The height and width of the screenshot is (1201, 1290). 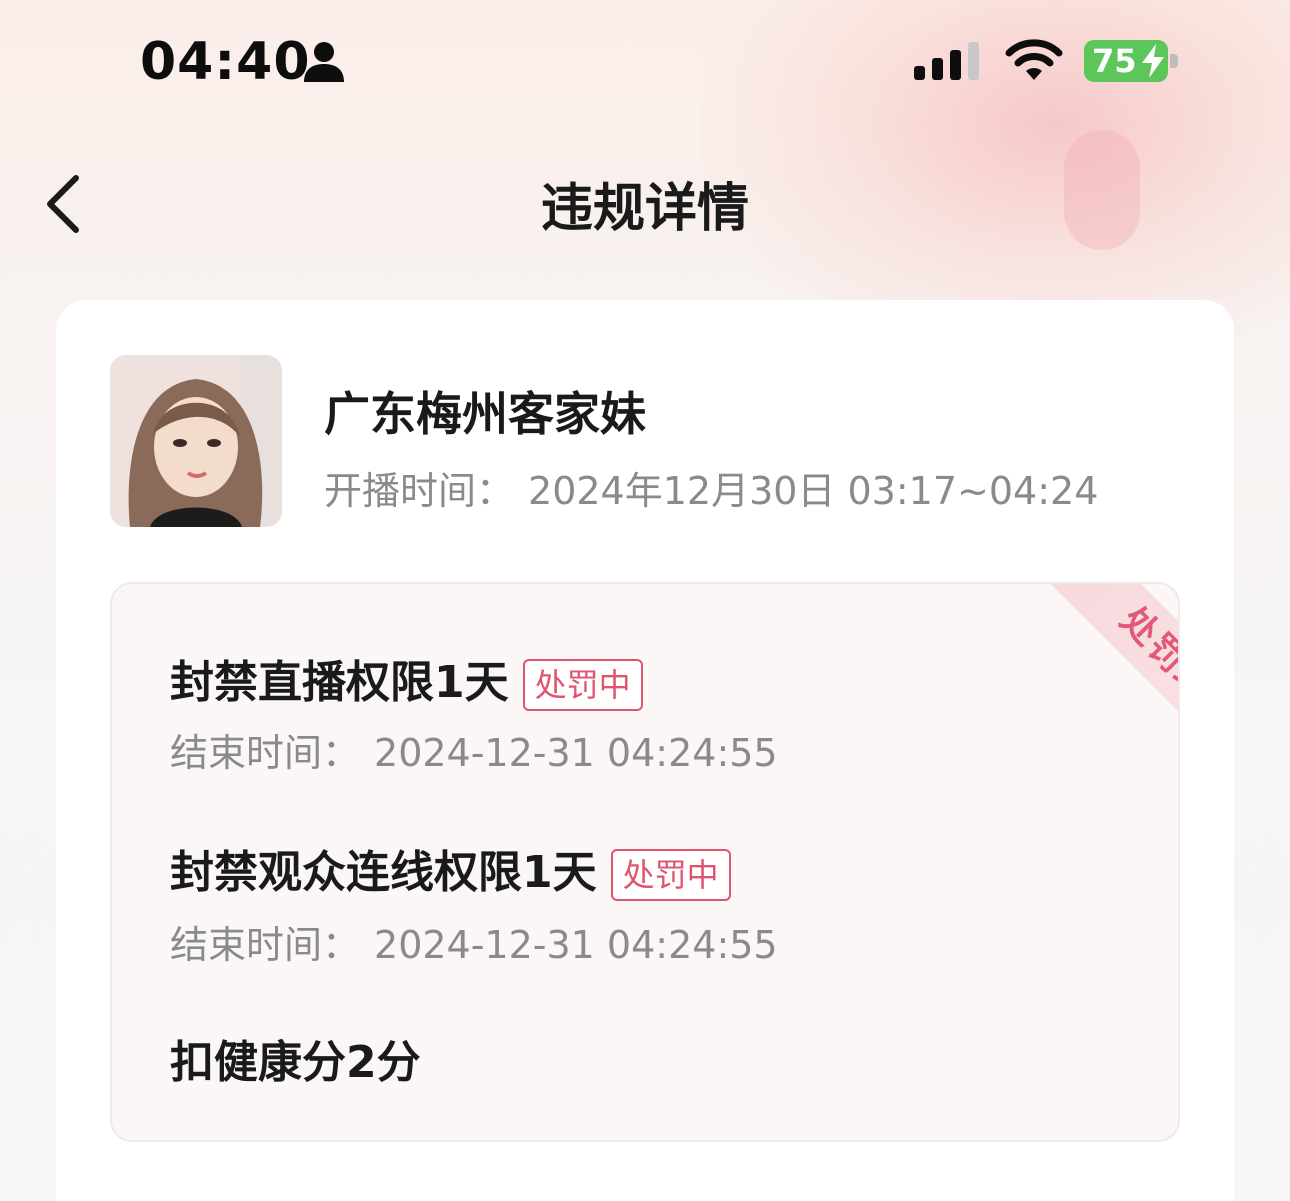 I want to click on penalty-item-title: 封禁观众连线权限1天 处罚中, so click(x=450, y=868).